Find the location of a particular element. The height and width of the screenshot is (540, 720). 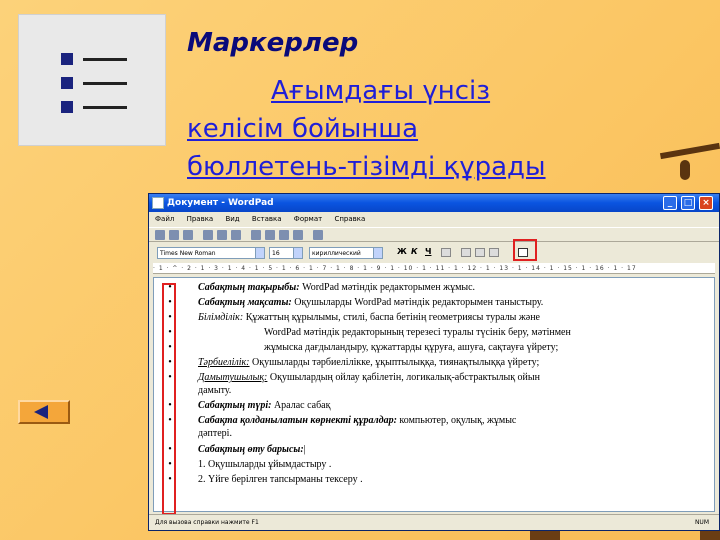

body-line-2: келісім бойынша is located at coordinates (303, 129).